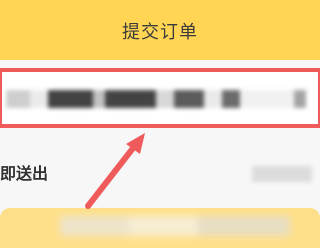 The image size is (320, 248). Describe the element at coordinates (115, 171) in the screenshot. I see `red-arrow-icon` at that location.